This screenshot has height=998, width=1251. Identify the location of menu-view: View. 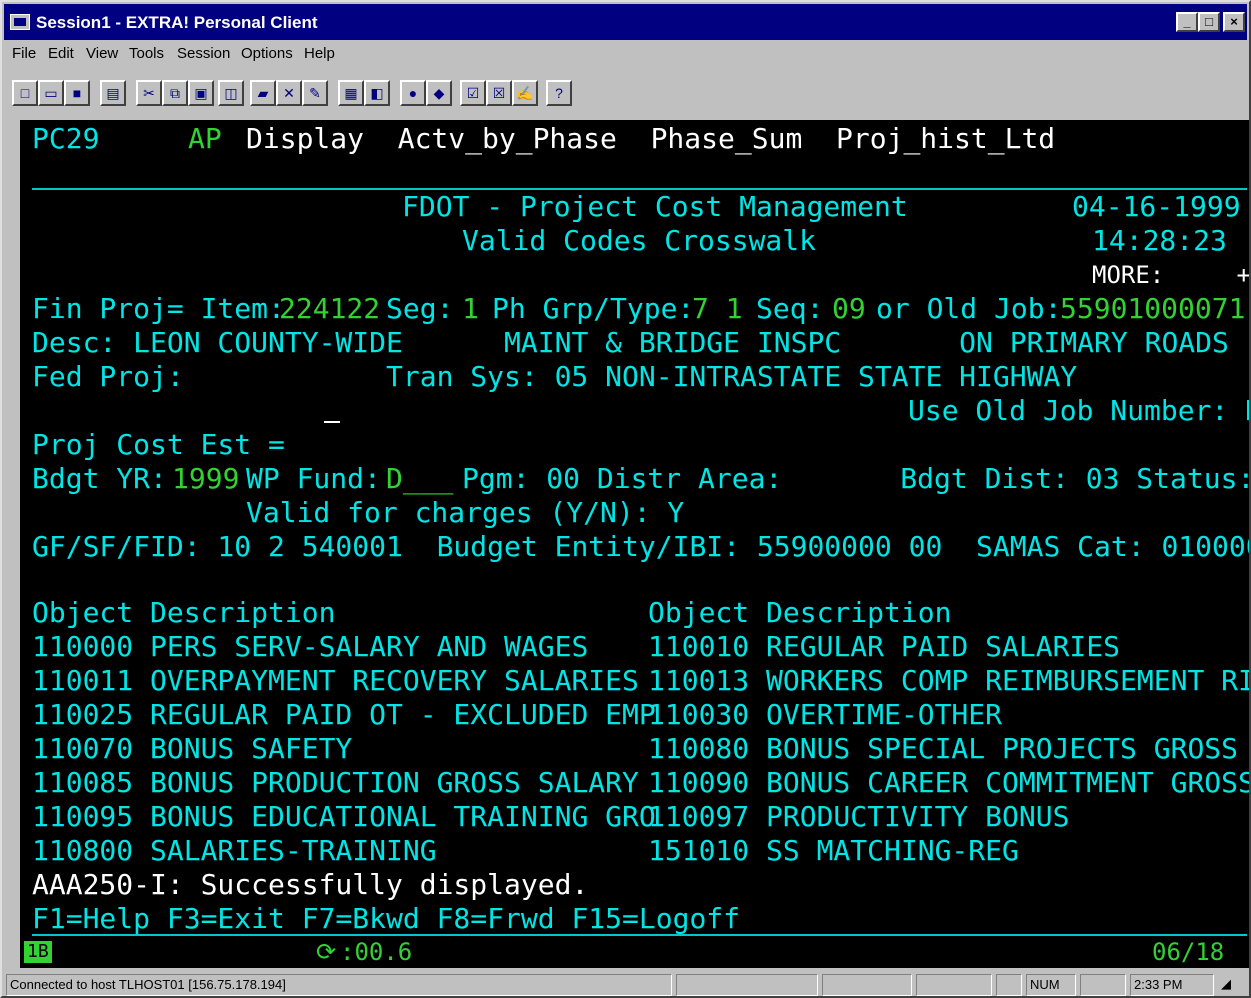
(102, 53).